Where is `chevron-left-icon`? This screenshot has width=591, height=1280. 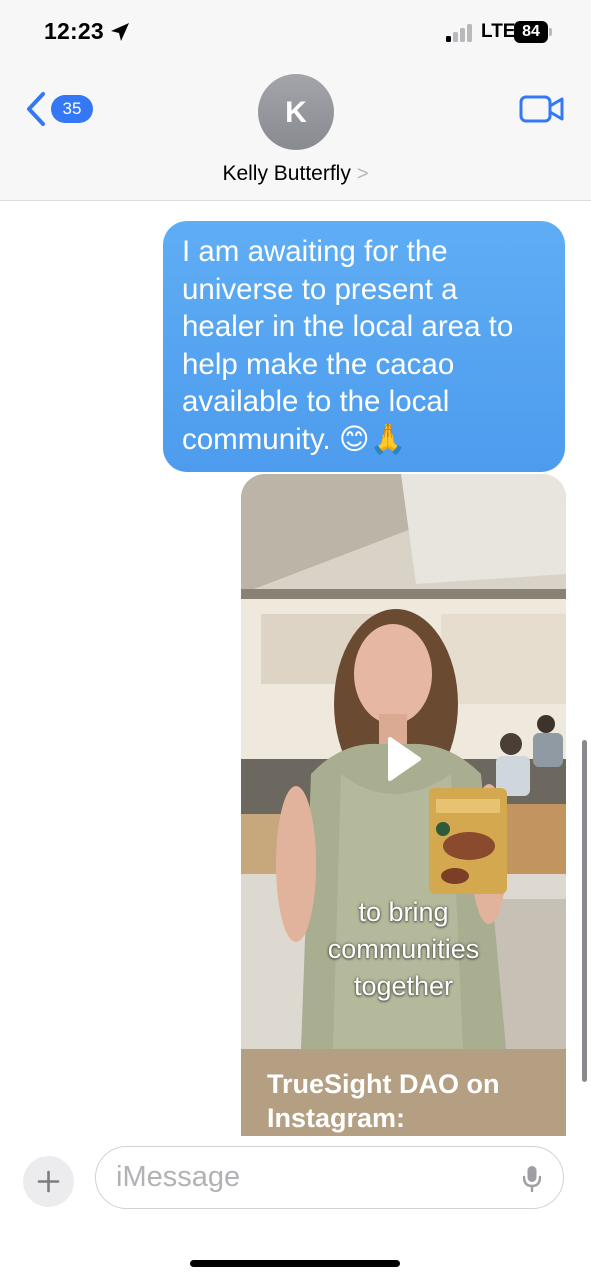
chevron-left-icon is located at coordinates (36, 109).